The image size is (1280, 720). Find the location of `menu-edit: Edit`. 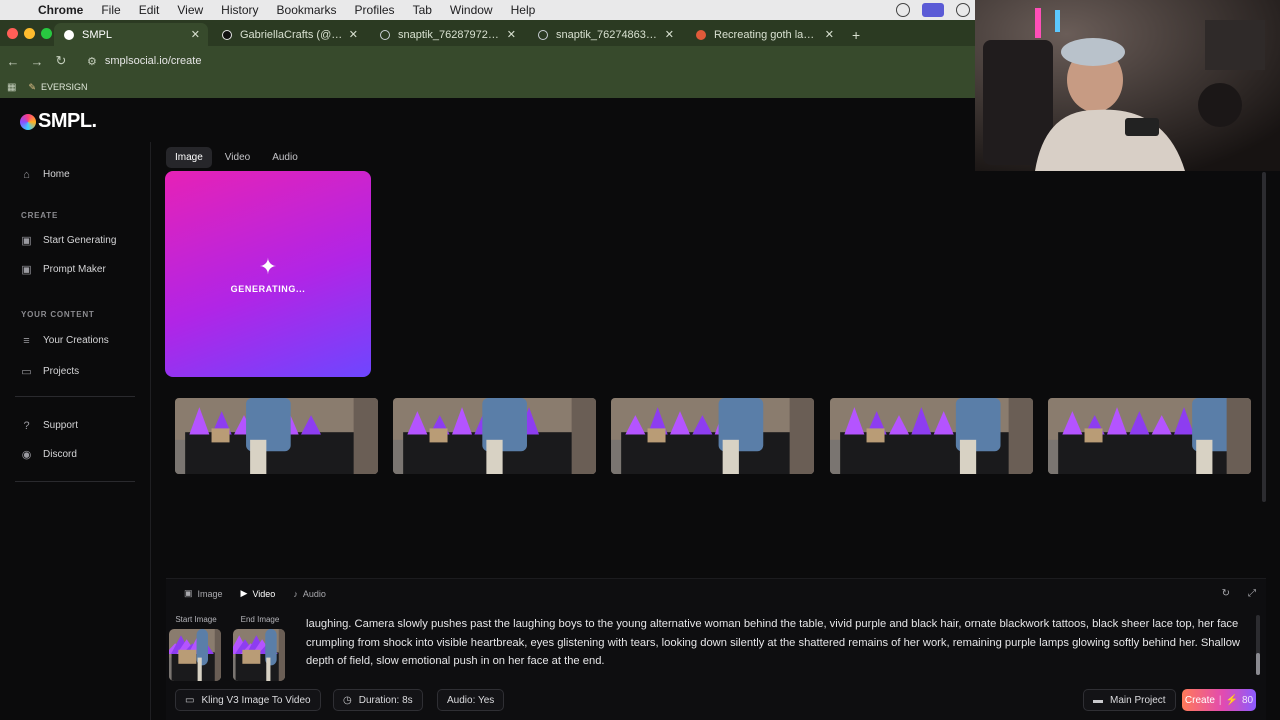

menu-edit: Edit is located at coordinates (149, 10).